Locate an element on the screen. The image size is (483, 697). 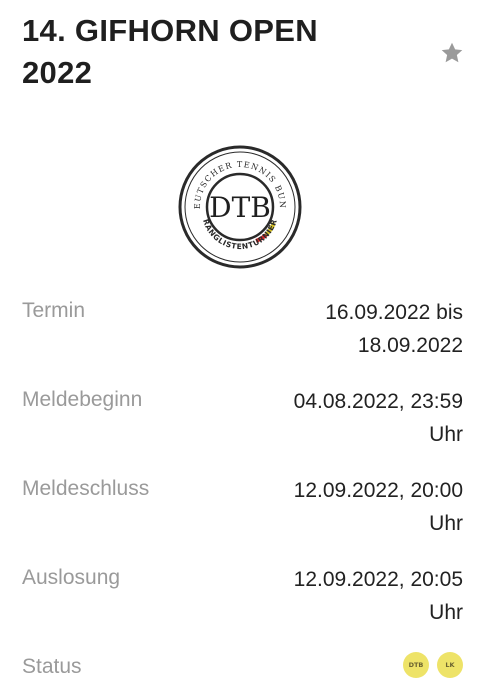
detail-row-auslosung: Auslosung 12.09.2022, 20:05 Uhr is located at coordinates (242, 603).